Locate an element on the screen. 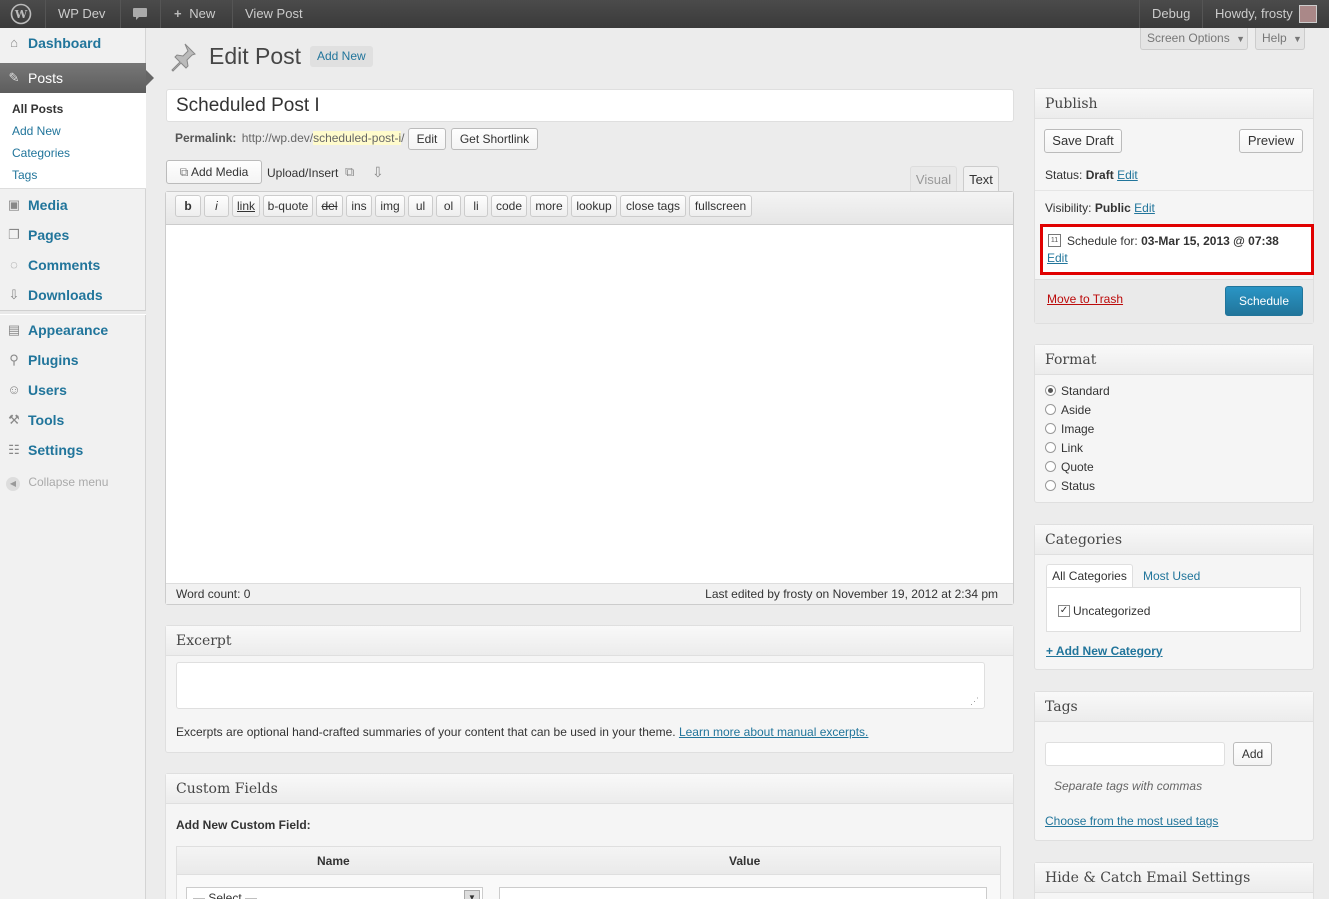  qt-ol-button: ol is located at coordinates (448, 206).